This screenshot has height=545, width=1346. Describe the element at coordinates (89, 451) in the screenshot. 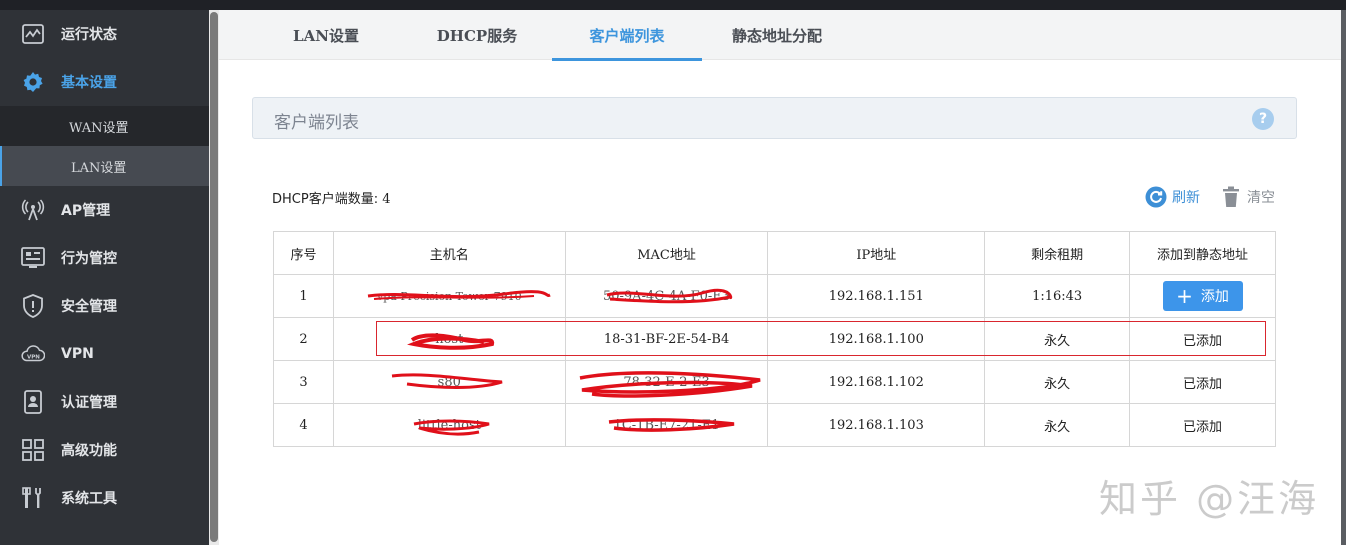

I see `sidebar-item-label: 高级功能` at that location.